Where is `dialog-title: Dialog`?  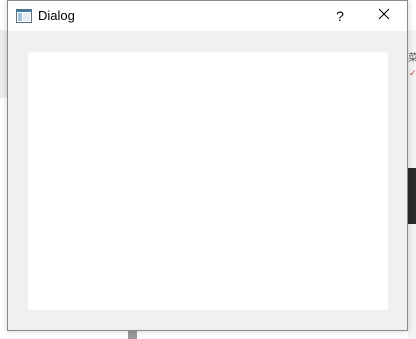 dialog-title: Dialog is located at coordinates (56, 15).